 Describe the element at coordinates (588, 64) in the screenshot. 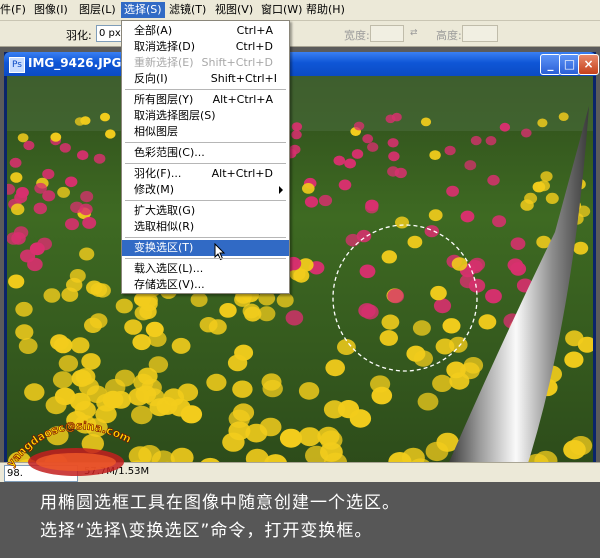

I see `close-button: ×` at that location.